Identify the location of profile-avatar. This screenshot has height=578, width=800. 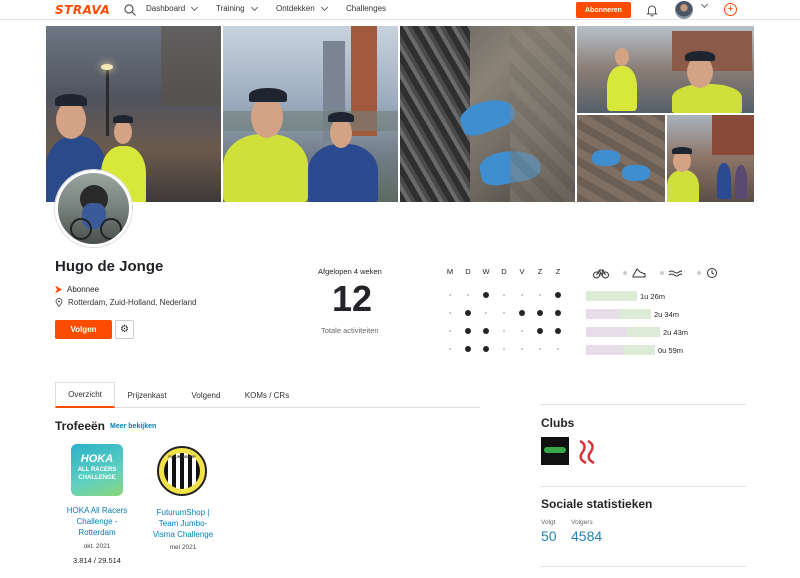
(93, 208).